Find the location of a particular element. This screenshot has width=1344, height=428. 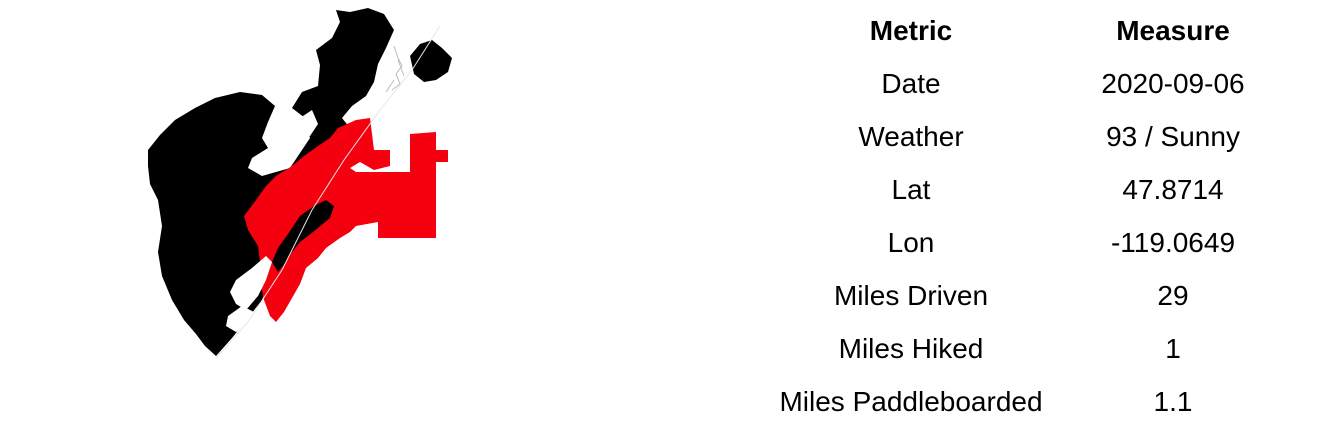

metric-cell: Miles Hiked is located at coordinates (911, 348).